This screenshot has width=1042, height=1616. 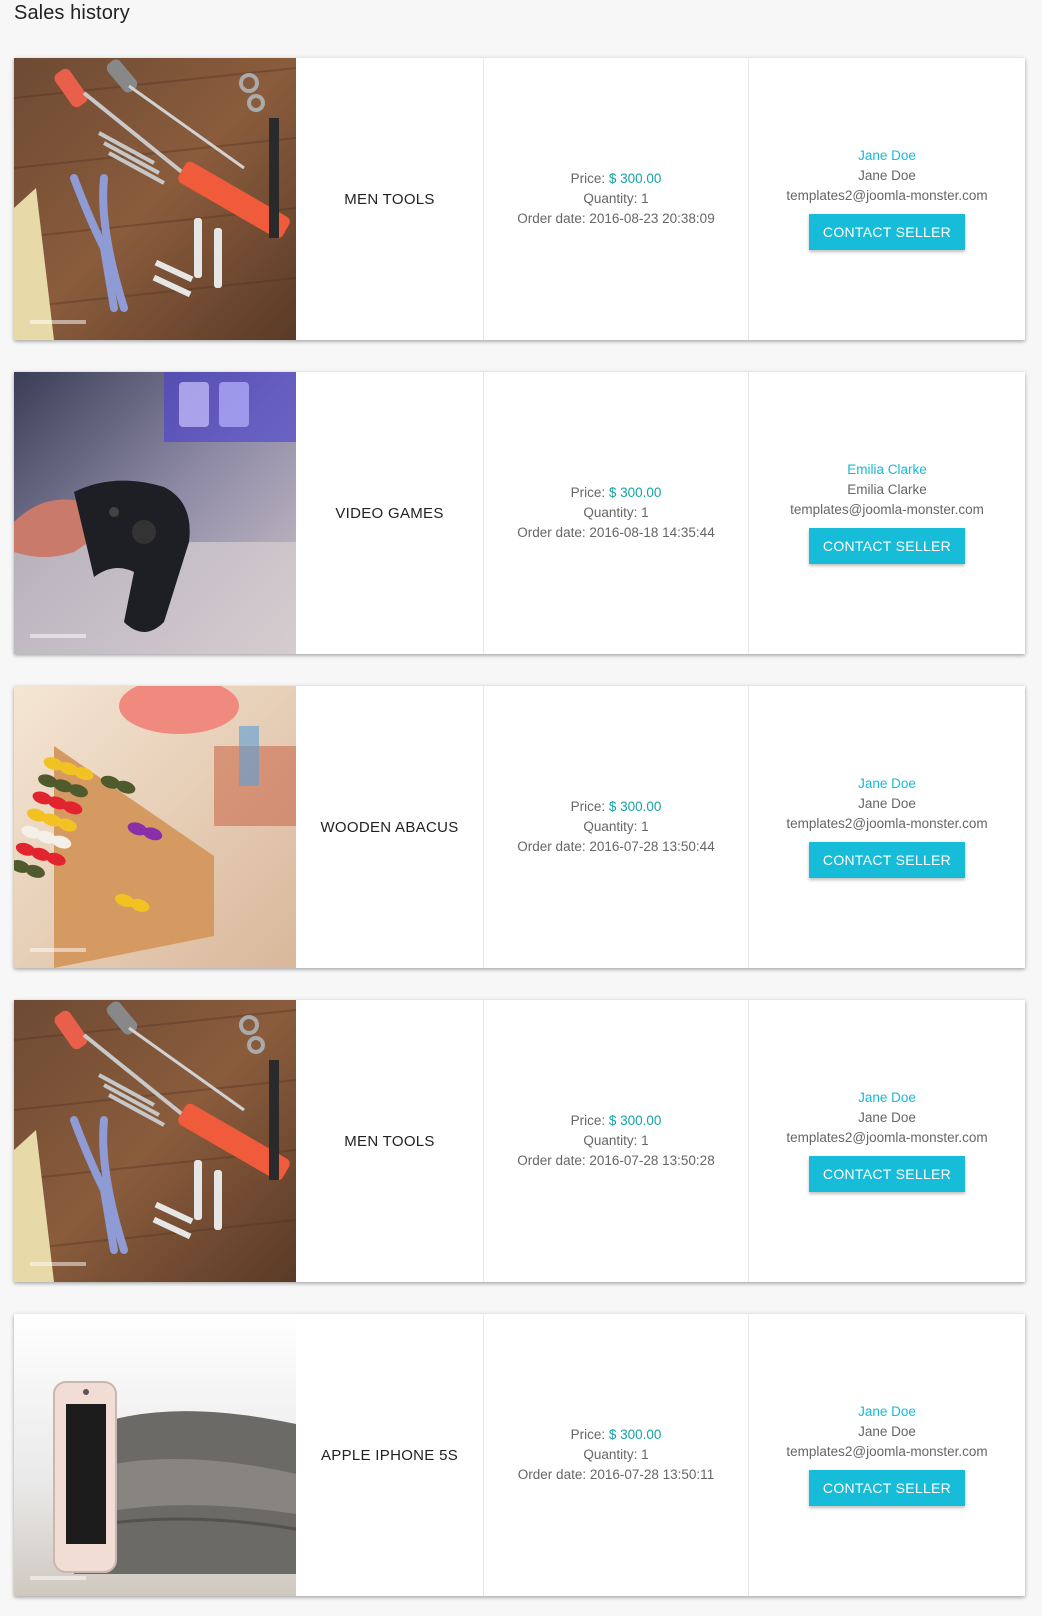 I want to click on product-title: VIDEO GAMES, so click(x=389, y=513).